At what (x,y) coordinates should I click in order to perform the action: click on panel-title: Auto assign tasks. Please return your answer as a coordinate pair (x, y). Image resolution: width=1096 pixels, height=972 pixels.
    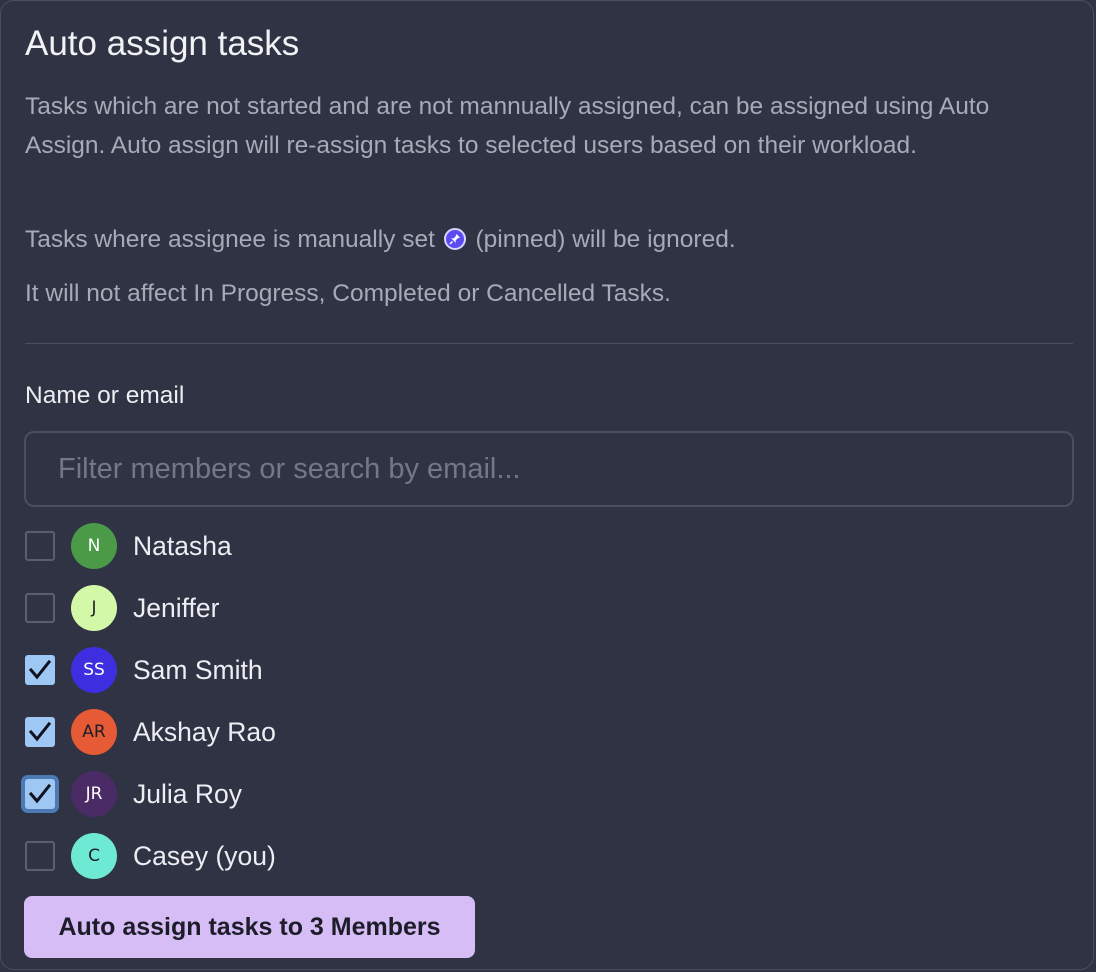
    Looking at the image, I should click on (162, 43).